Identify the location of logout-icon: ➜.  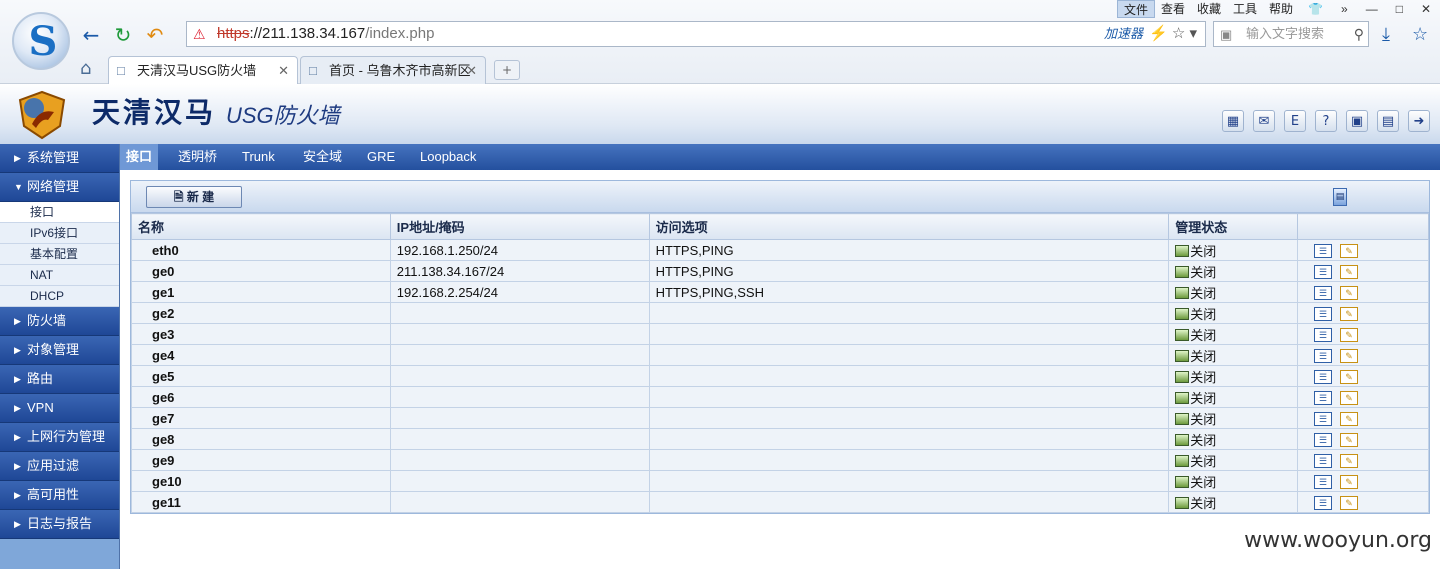
(1419, 121).